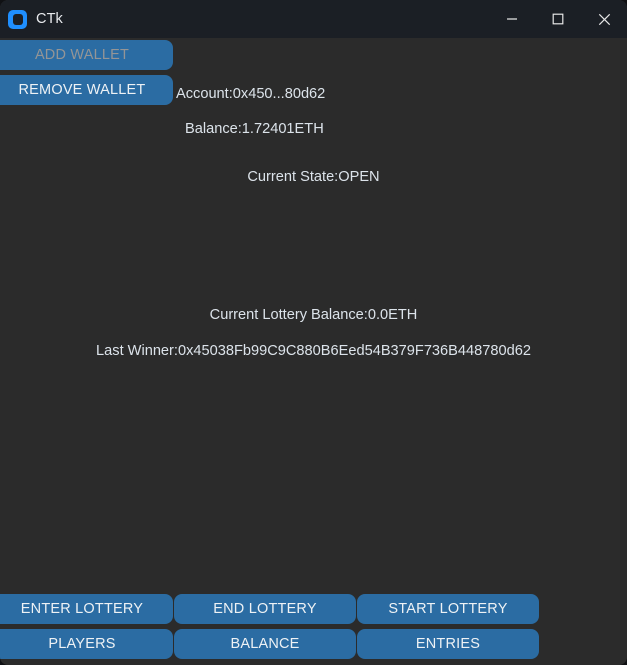  I want to click on window-controls, so click(558, 19).